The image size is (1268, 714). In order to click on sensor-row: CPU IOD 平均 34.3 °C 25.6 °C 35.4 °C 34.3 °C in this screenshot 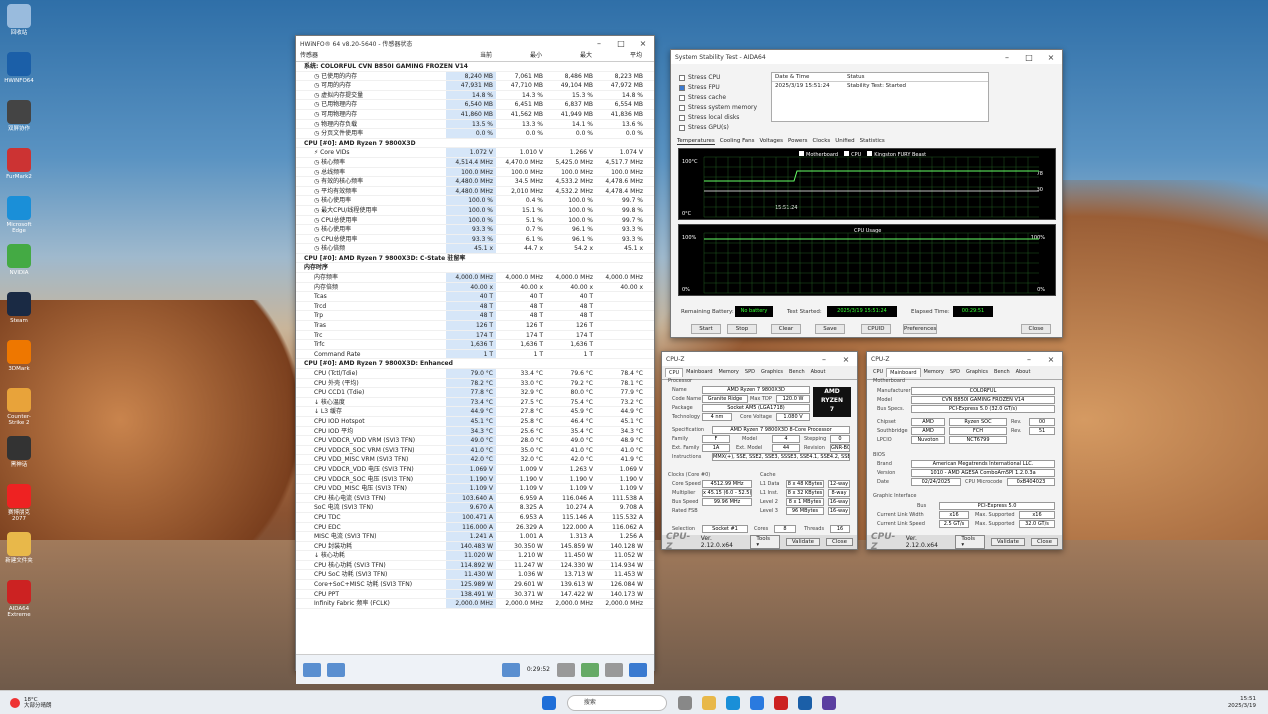, I will do `click(475, 431)`.